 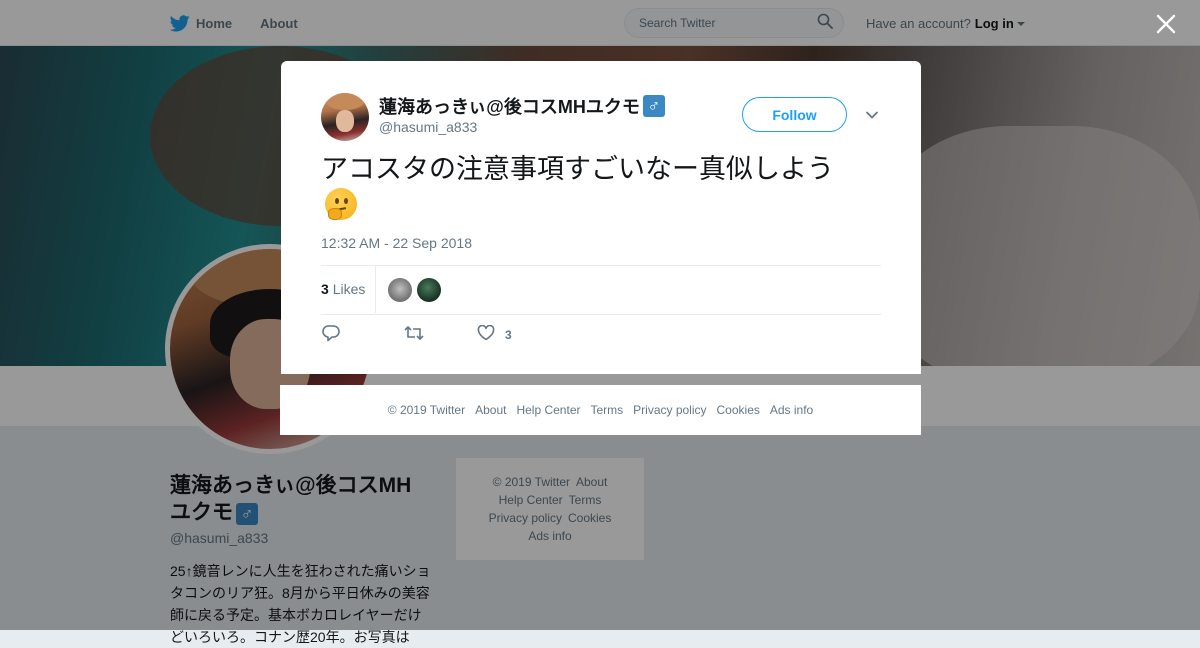 I want to click on tweet-stats: 3 Likes, so click(x=601, y=290).